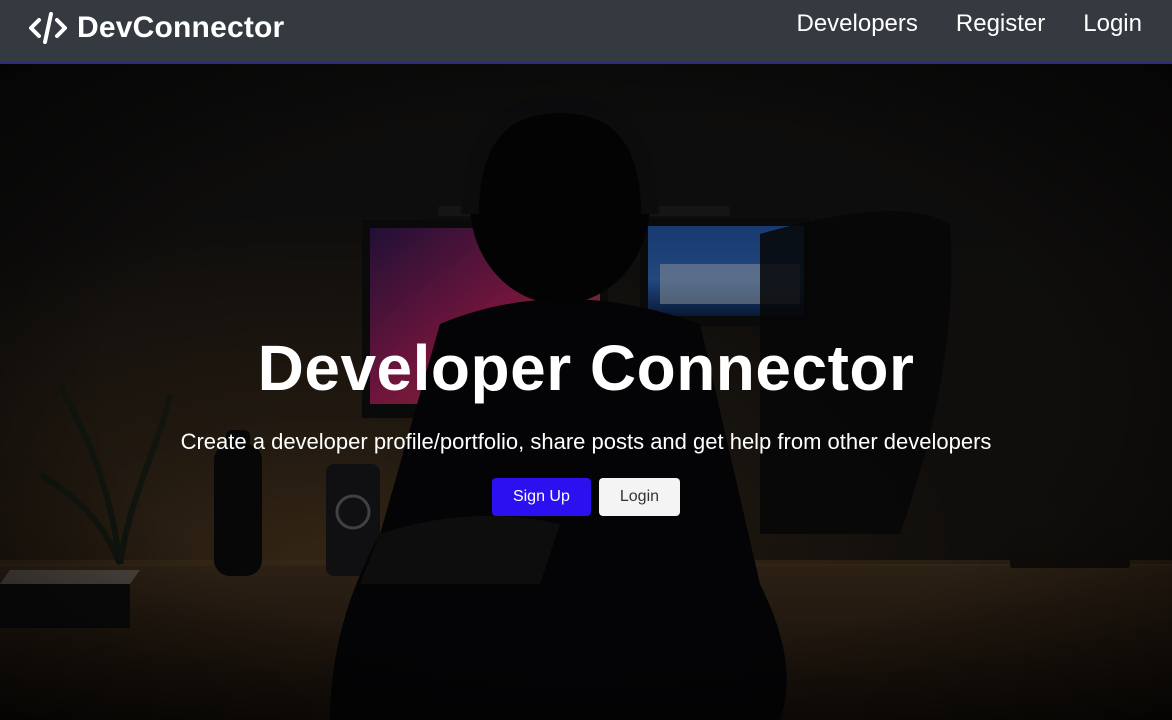 Image resolution: width=1172 pixels, height=720 pixels. What do you see at coordinates (639, 497) in the screenshot?
I see `login-button: Login` at bounding box center [639, 497].